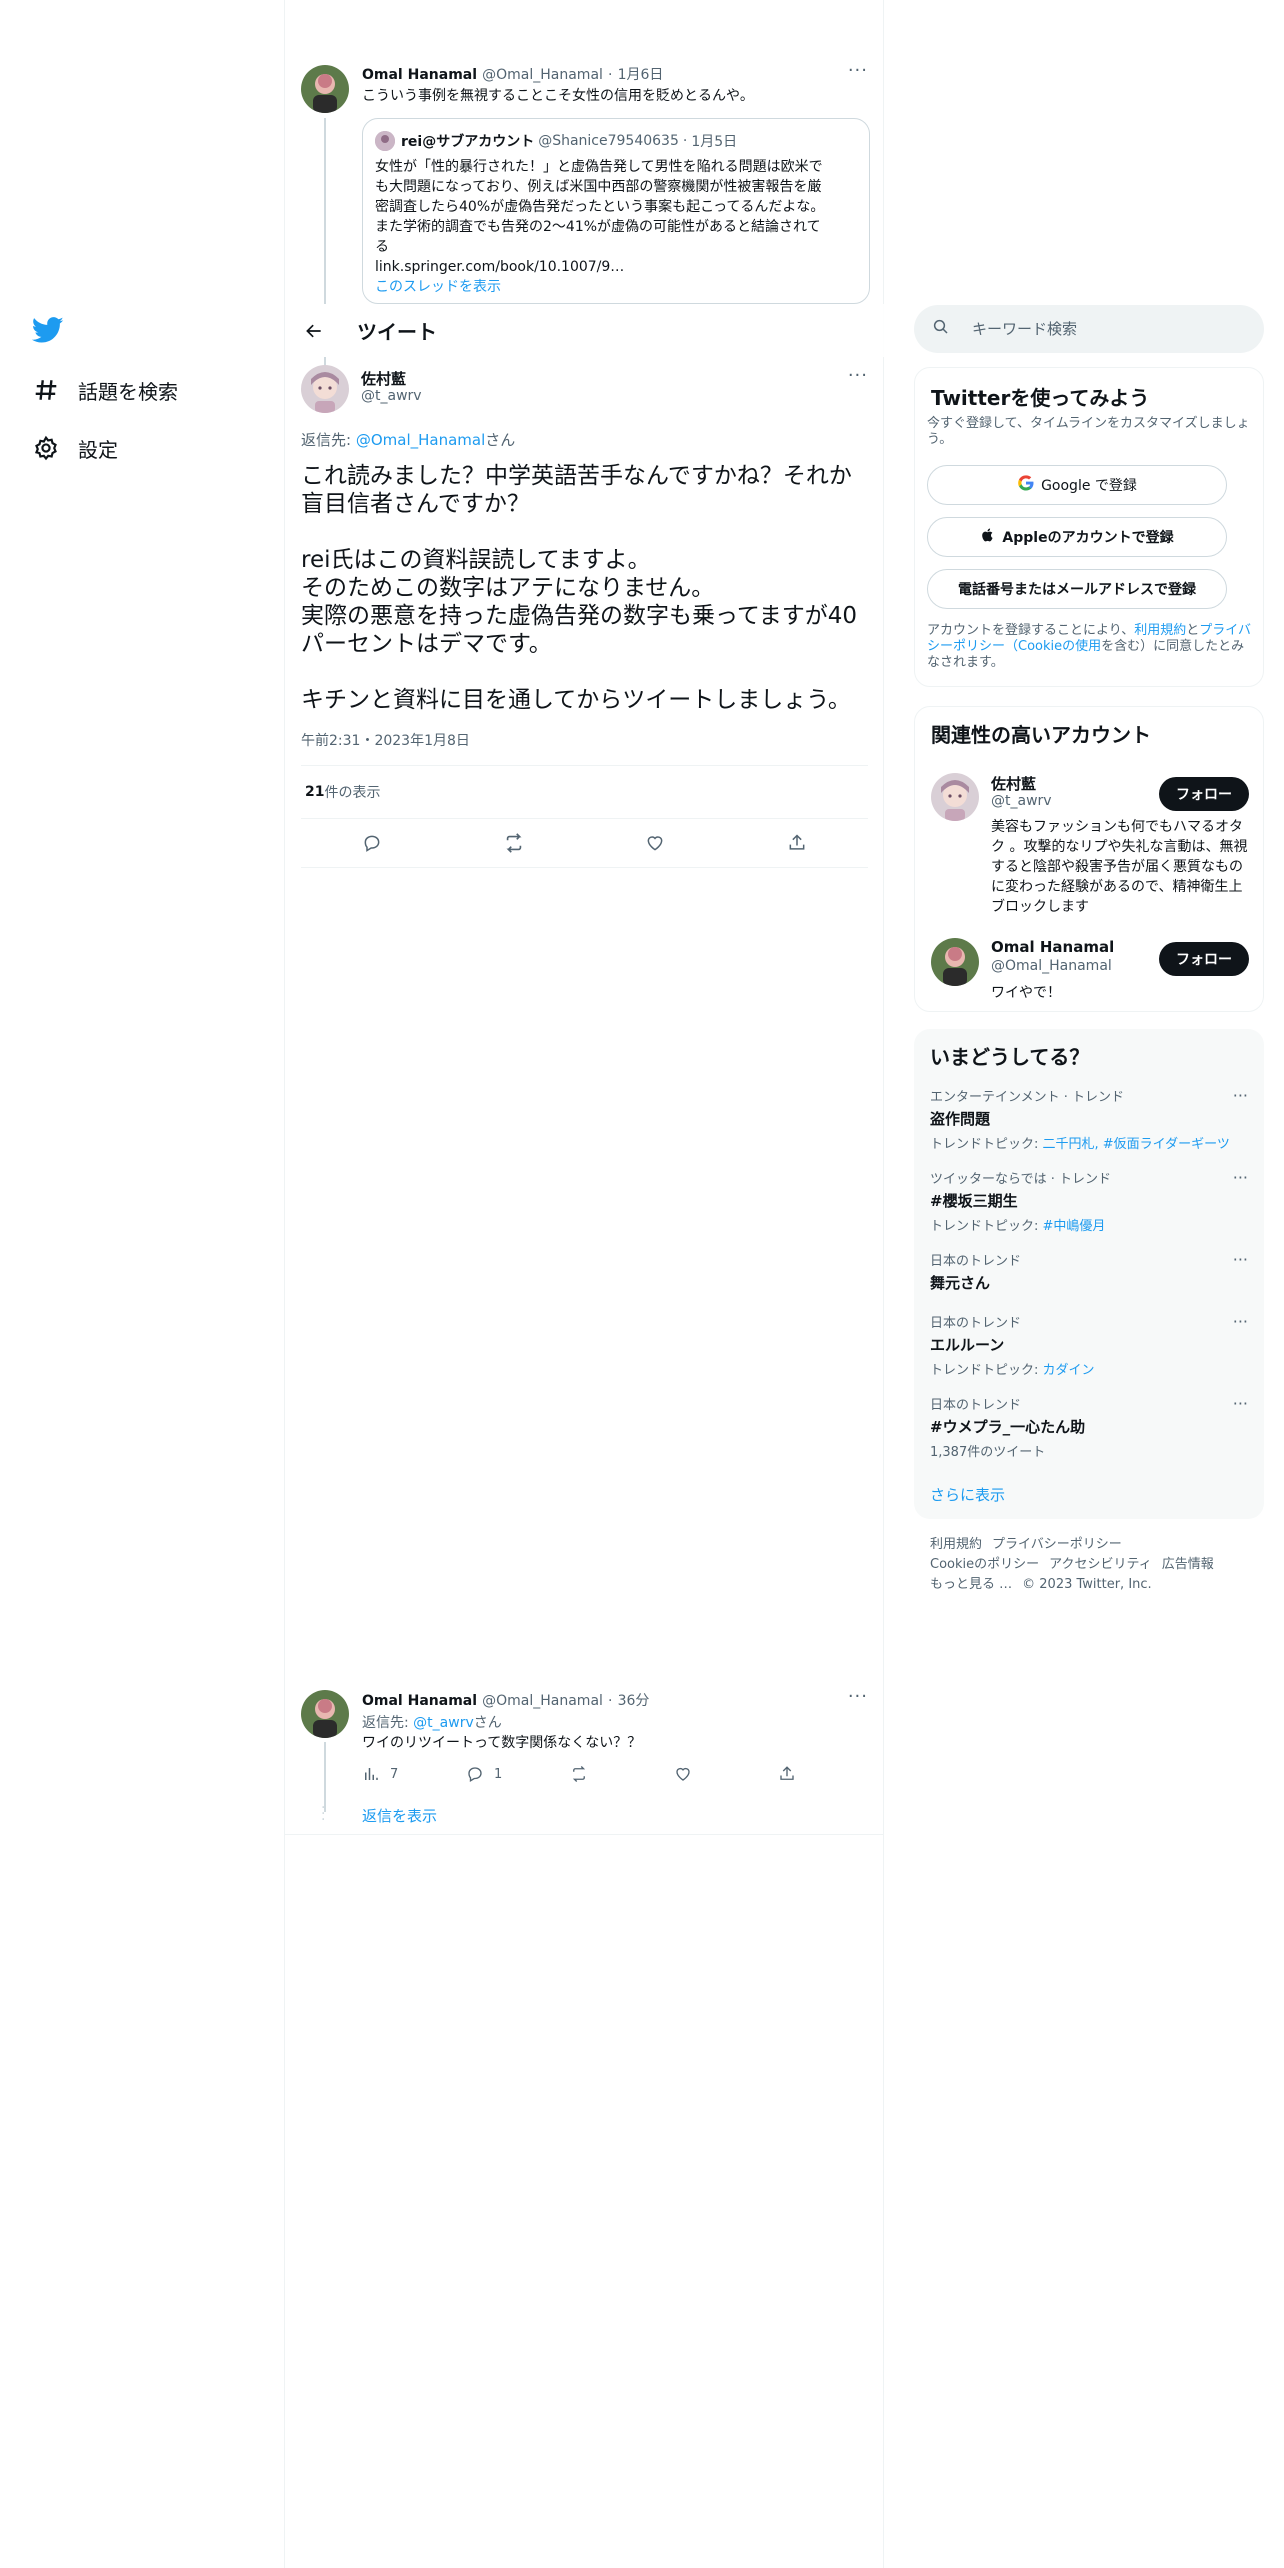  Describe the element at coordinates (47, 330) in the screenshot. I see `twitter-bird-icon` at that location.